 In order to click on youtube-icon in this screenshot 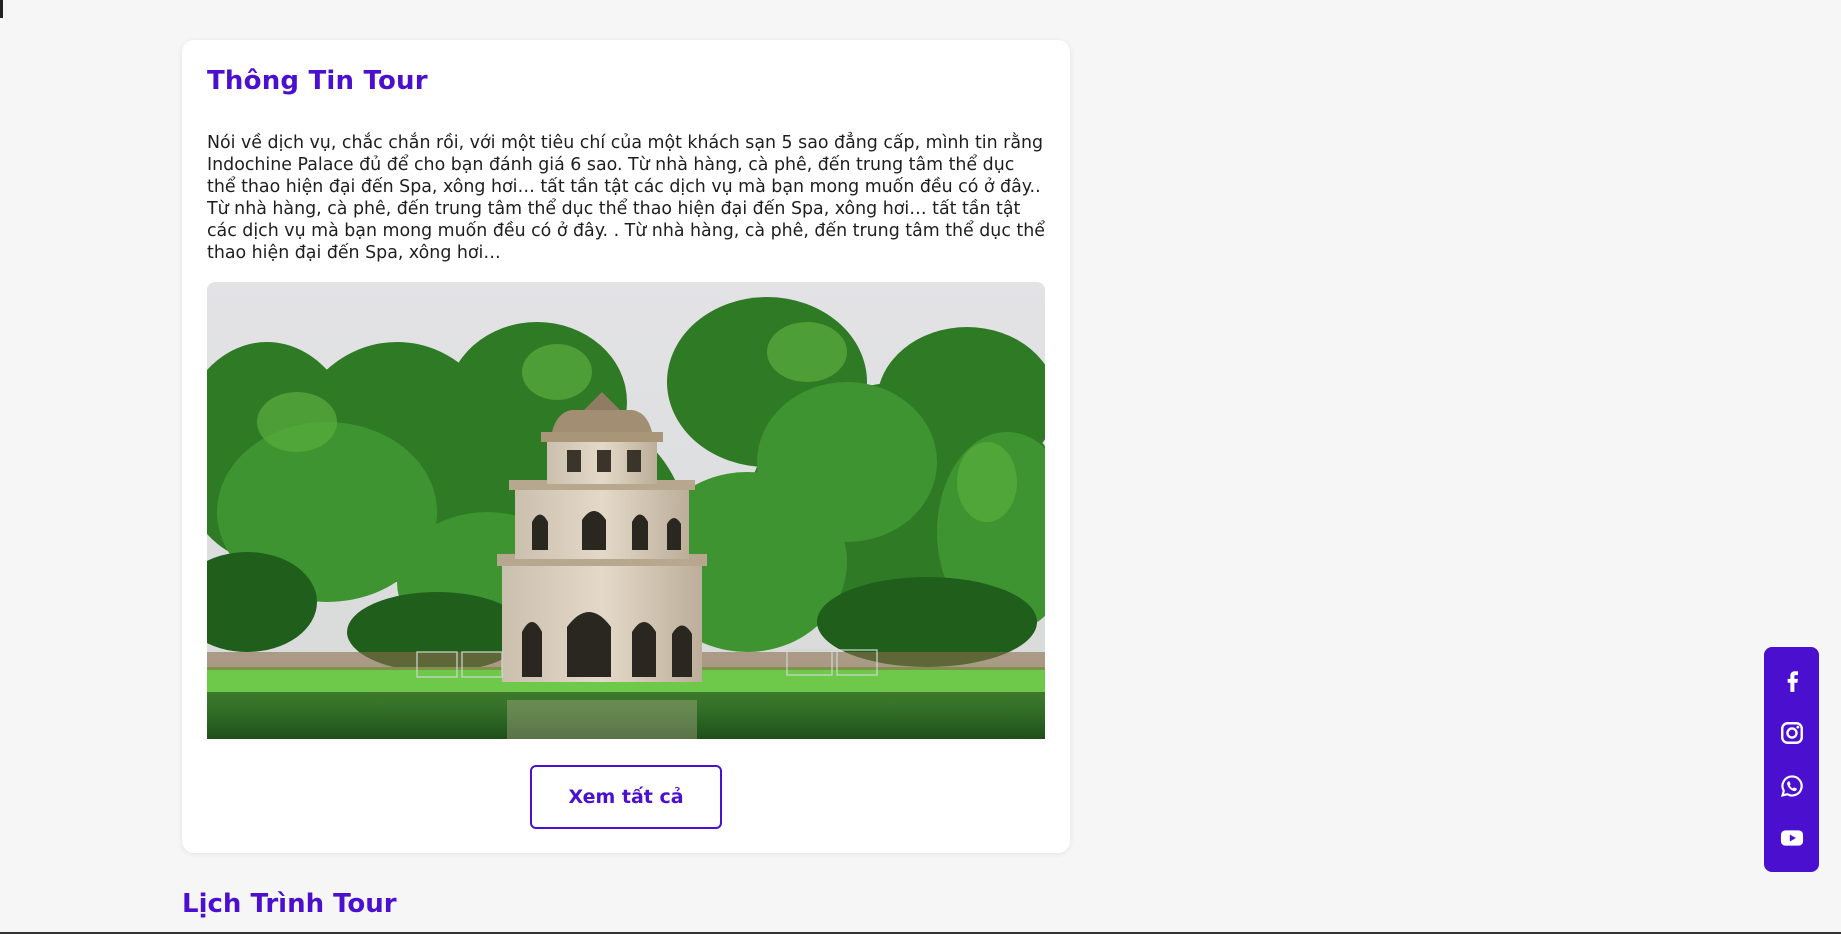, I will do `click(1791, 838)`.